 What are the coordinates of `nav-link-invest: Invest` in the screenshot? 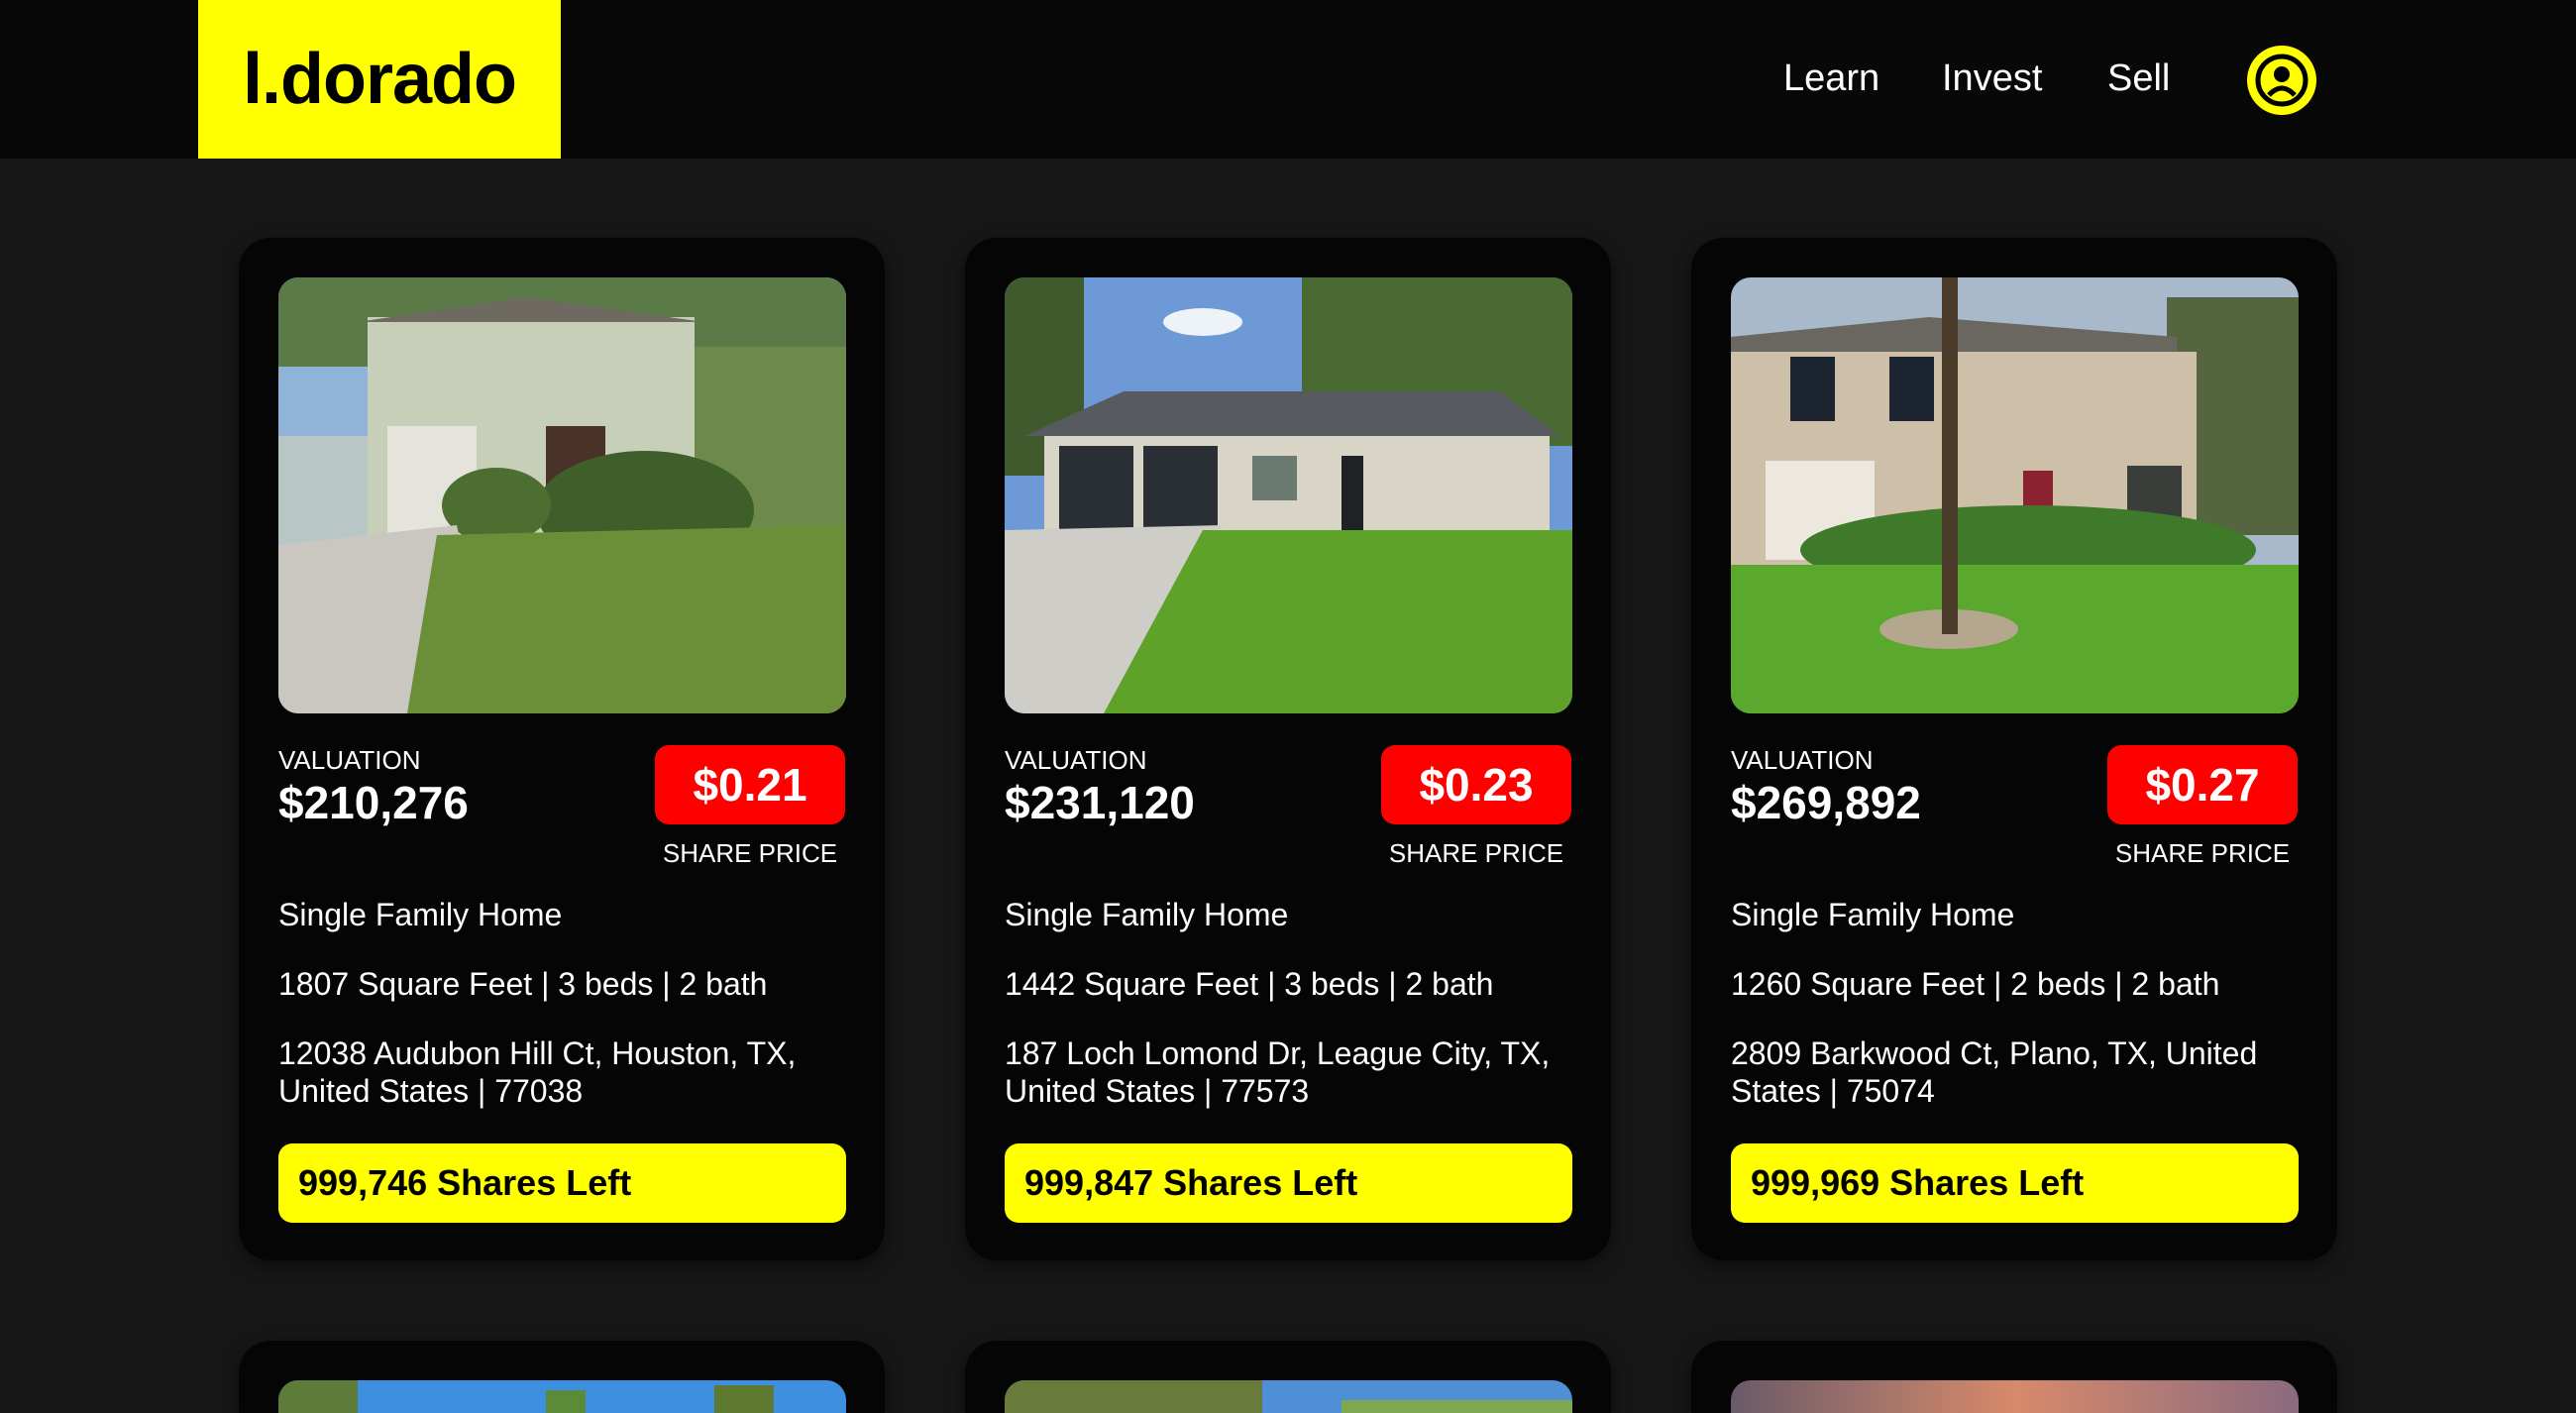 It's located at (1992, 79).